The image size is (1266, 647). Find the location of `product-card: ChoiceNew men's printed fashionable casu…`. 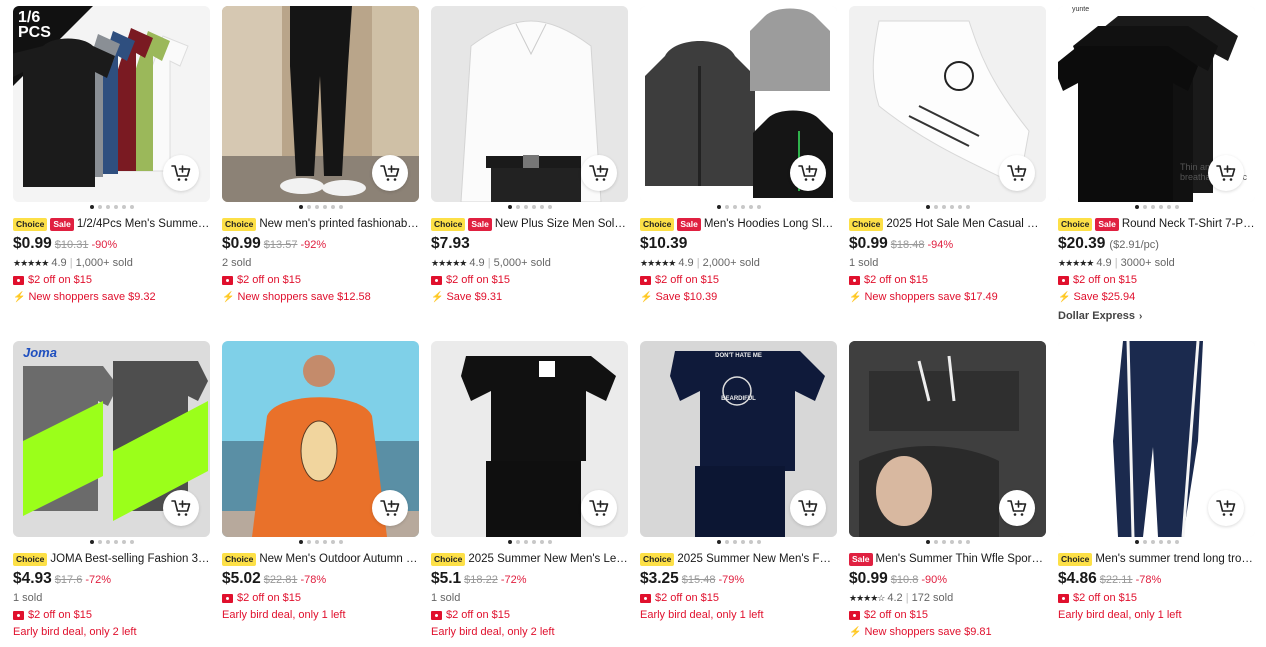

product-card: ChoiceNew men's printed fashionable casu… is located at coordinates (320, 173).